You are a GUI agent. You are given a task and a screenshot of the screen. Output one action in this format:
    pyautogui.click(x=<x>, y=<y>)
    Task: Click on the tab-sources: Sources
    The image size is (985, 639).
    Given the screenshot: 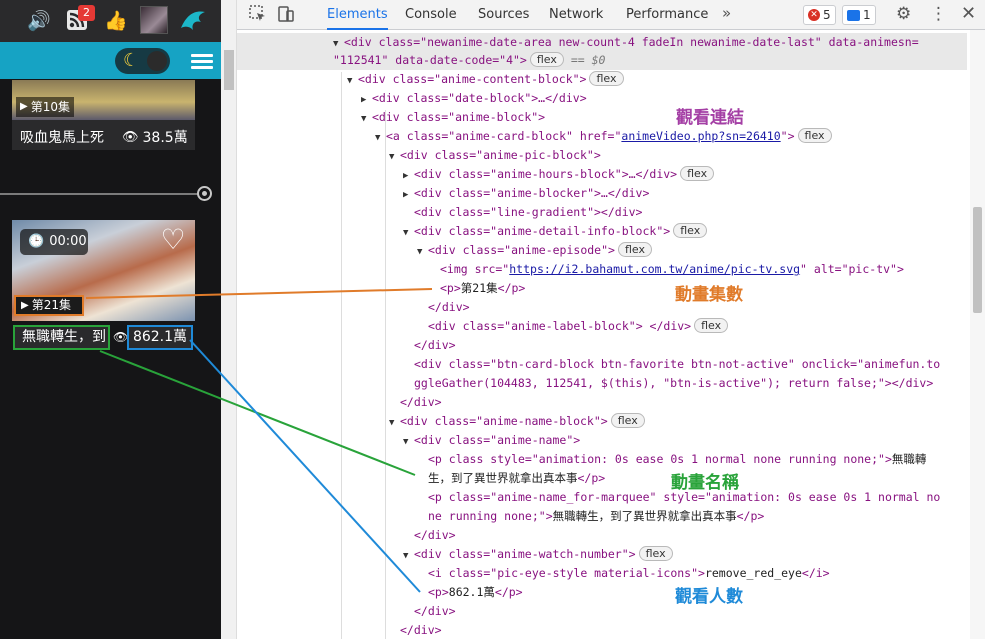 What is the action you would take?
    pyautogui.click(x=503, y=15)
    